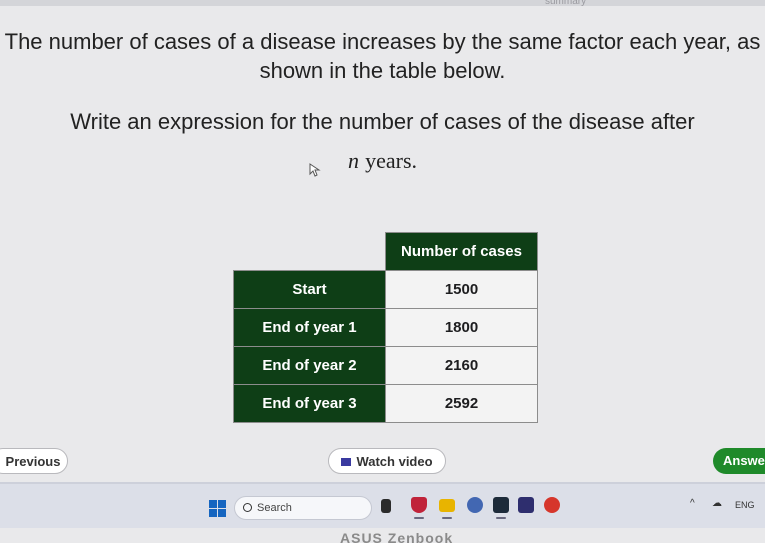  What do you see at coordinates (526, 505) in the screenshot?
I see `media-app-icon` at bounding box center [526, 505].